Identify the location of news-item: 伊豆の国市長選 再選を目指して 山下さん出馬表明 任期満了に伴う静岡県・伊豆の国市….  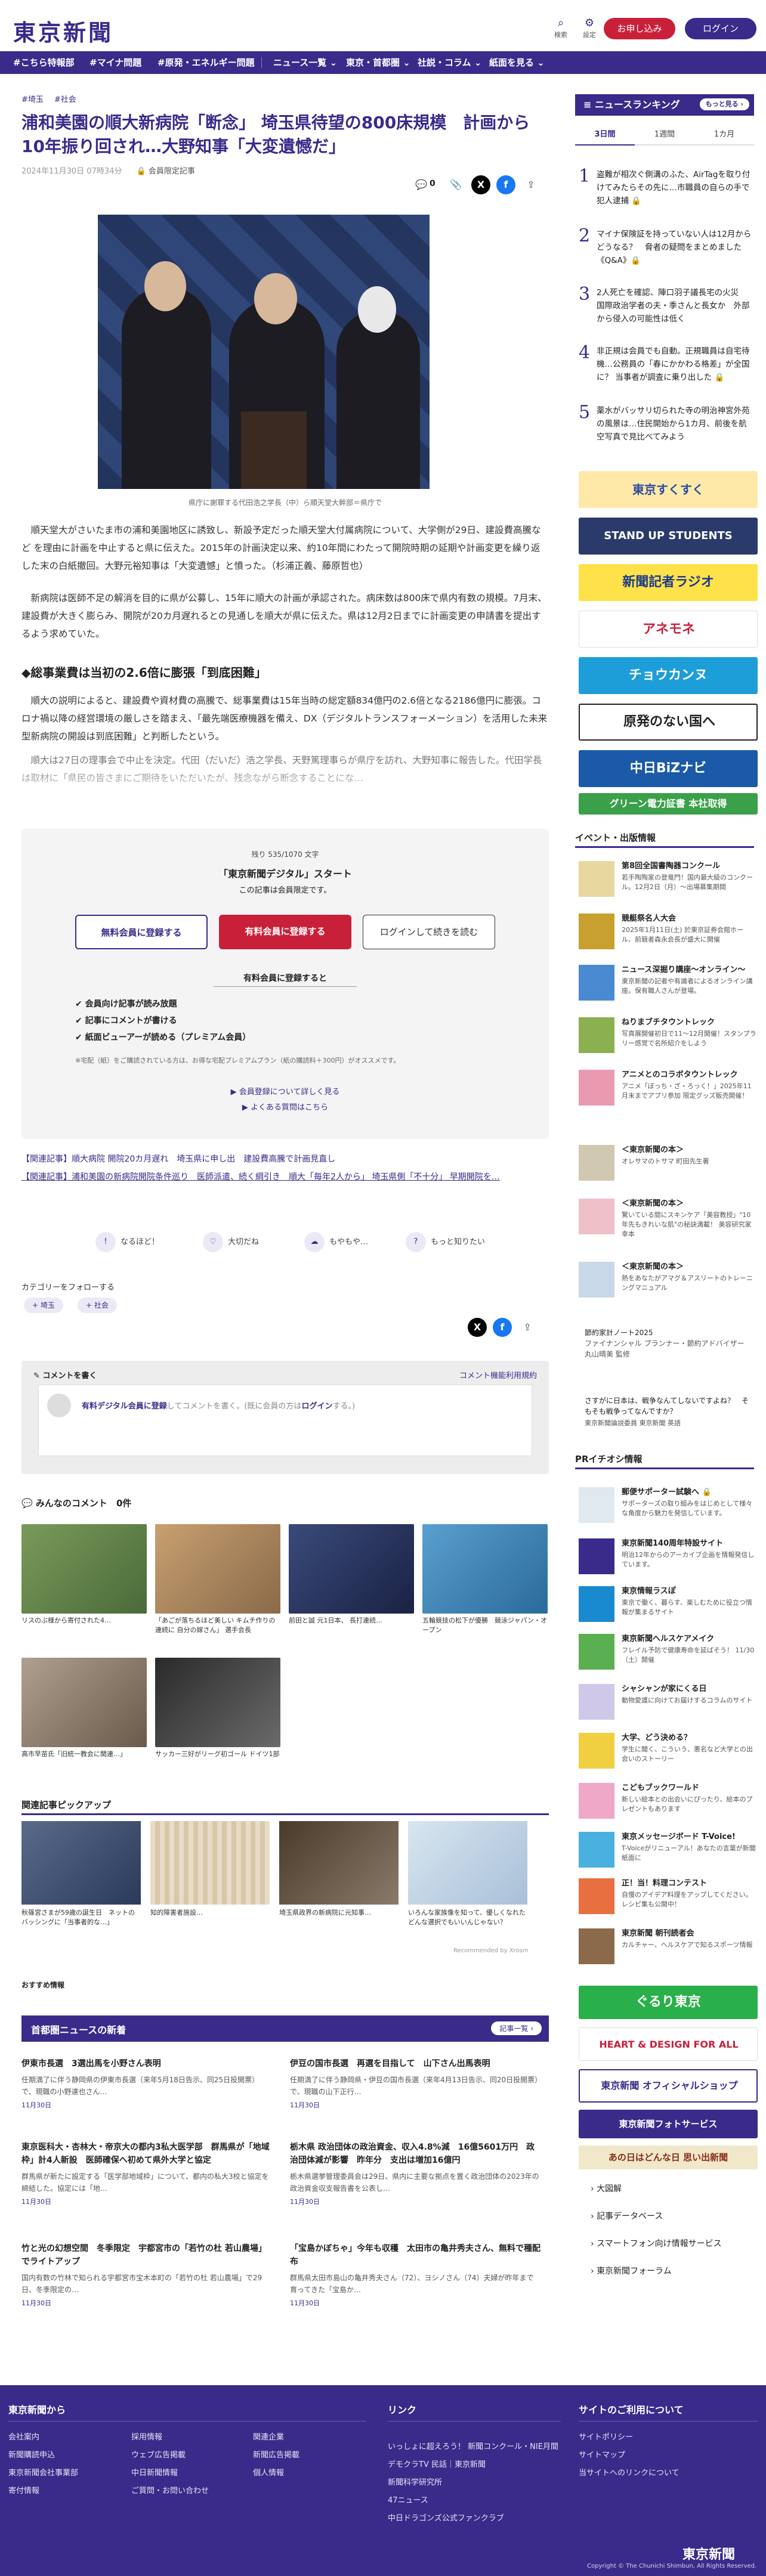
(415, 2084).